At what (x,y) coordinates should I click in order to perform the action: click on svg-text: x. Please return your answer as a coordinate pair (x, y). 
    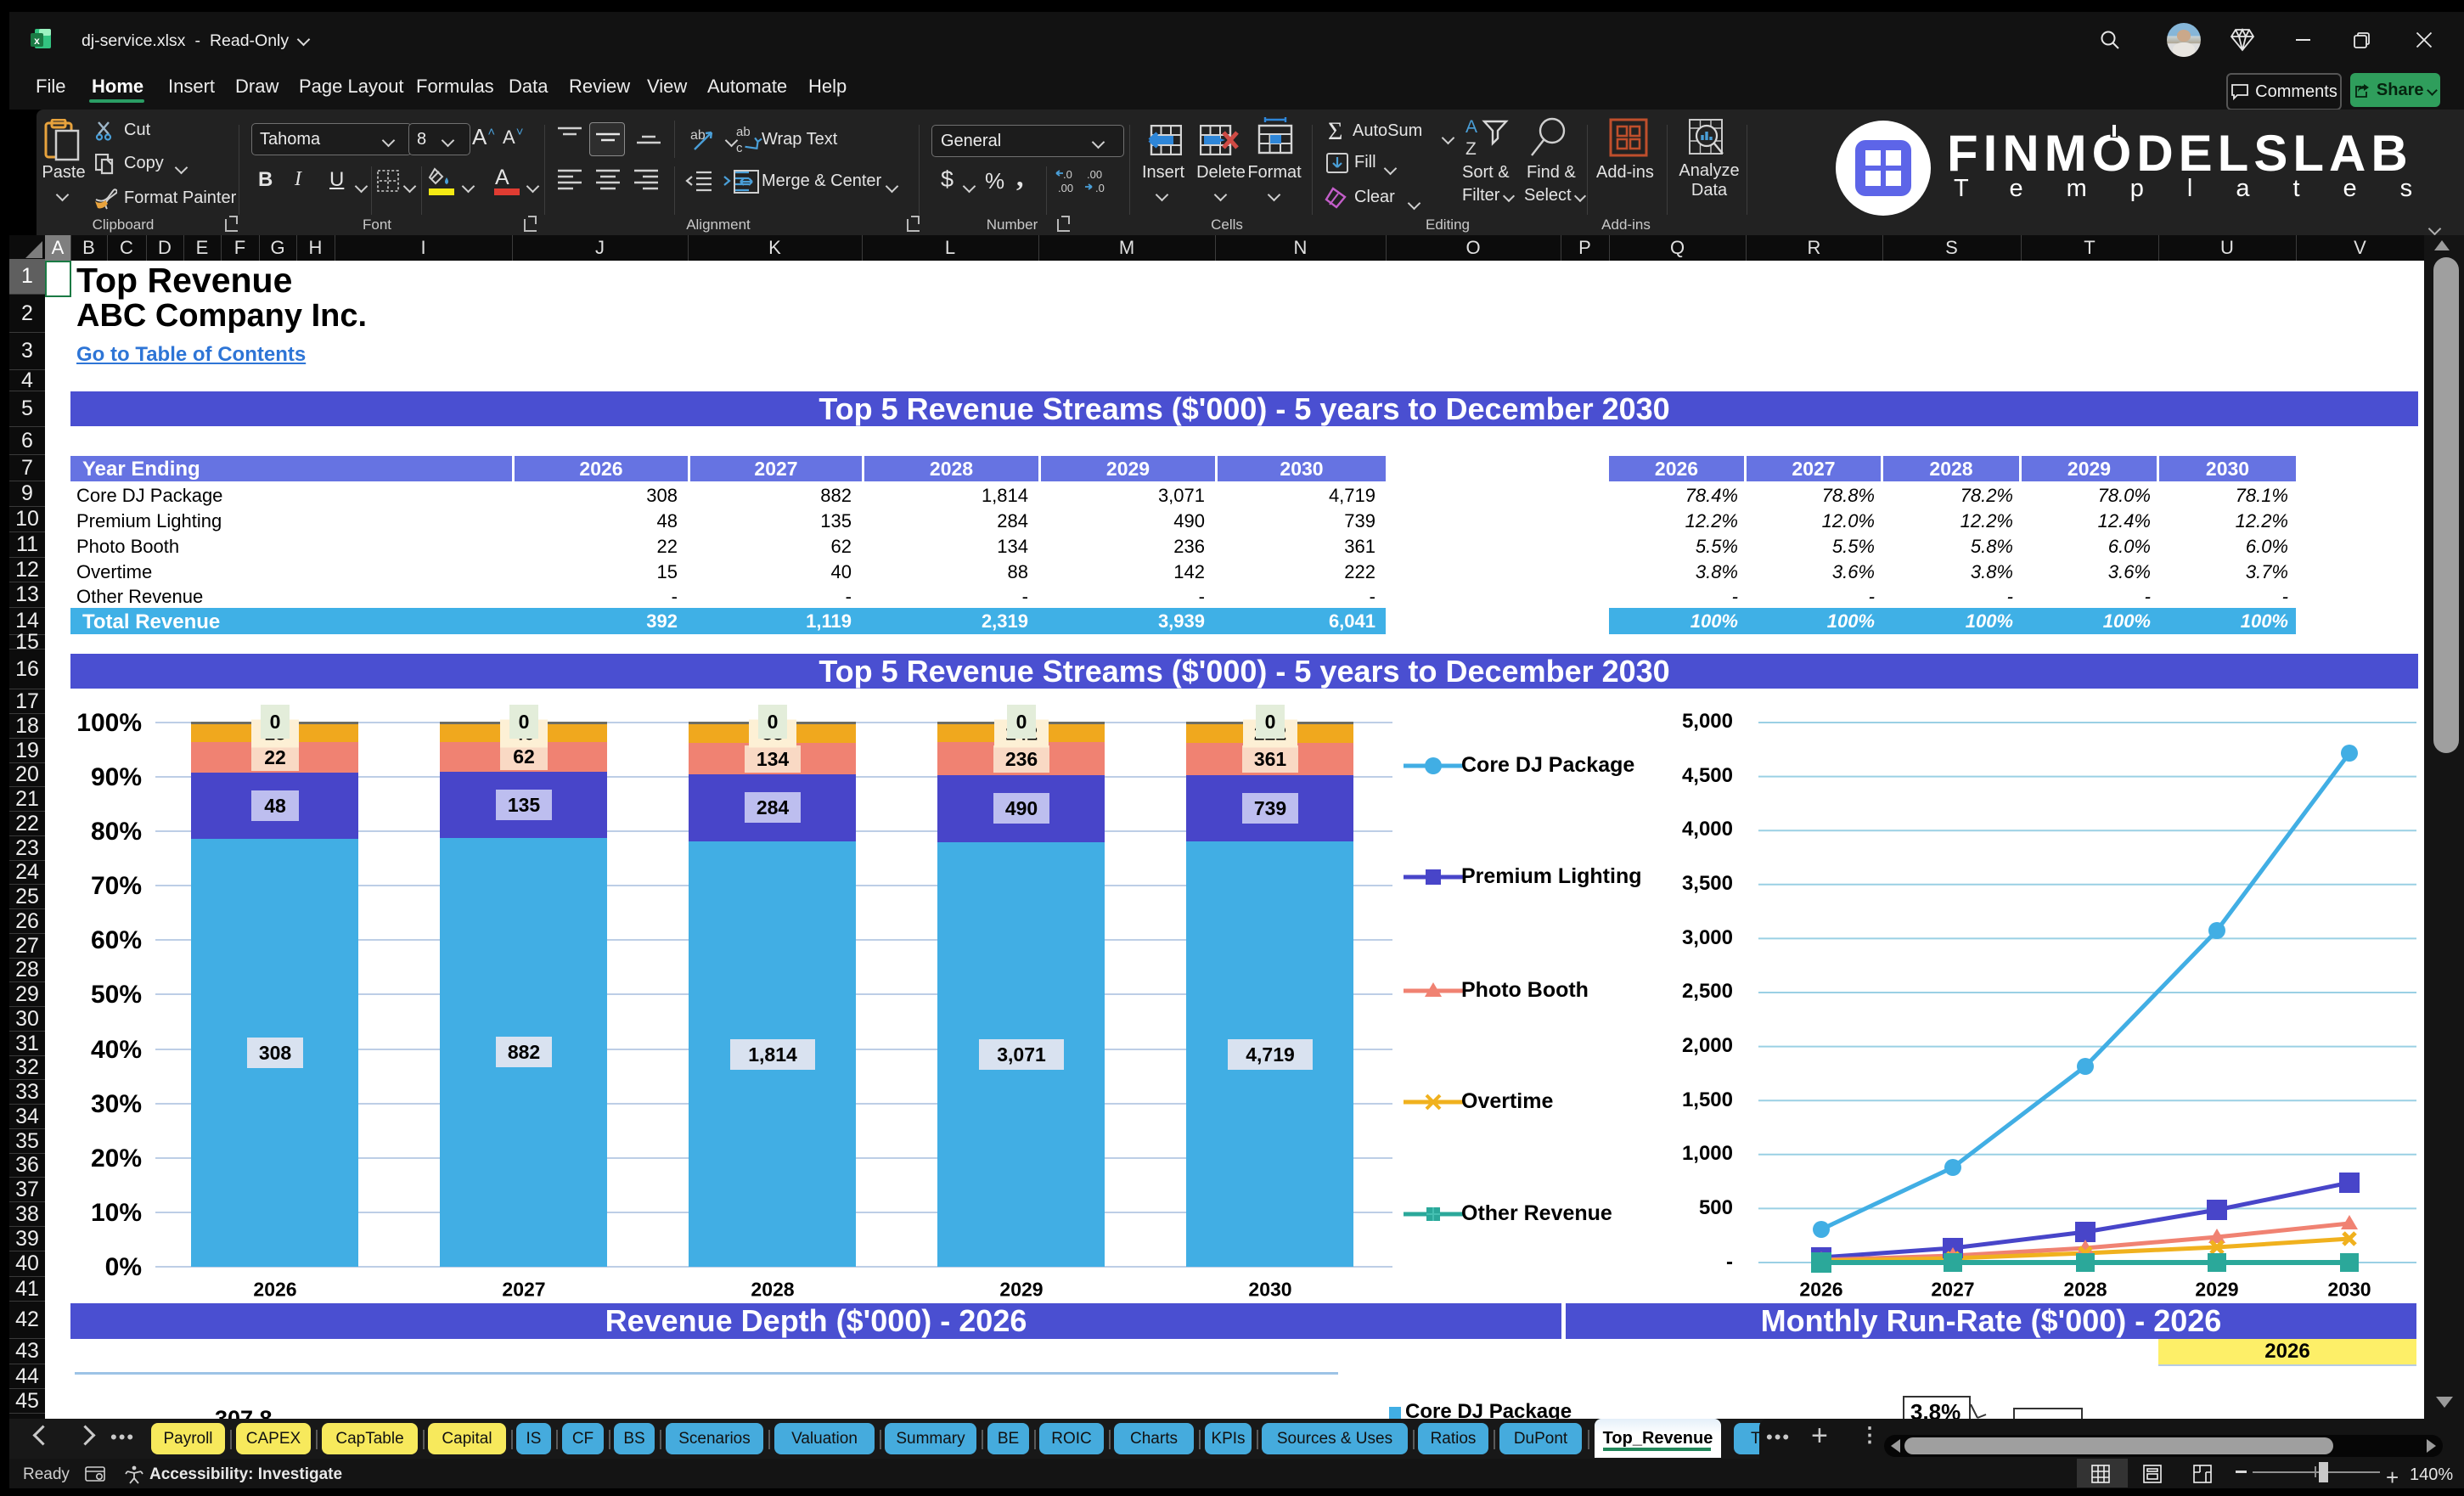
    Looking at the image, I should click on (37, 41).